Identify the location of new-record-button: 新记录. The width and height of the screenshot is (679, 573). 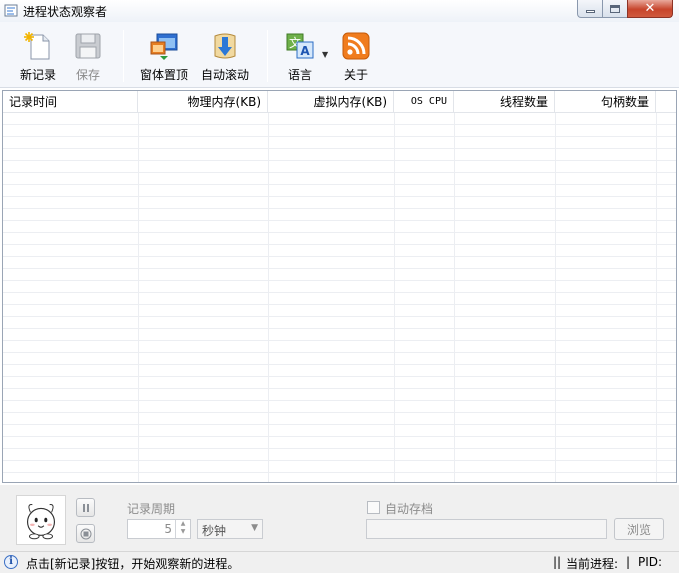
(38, 55).